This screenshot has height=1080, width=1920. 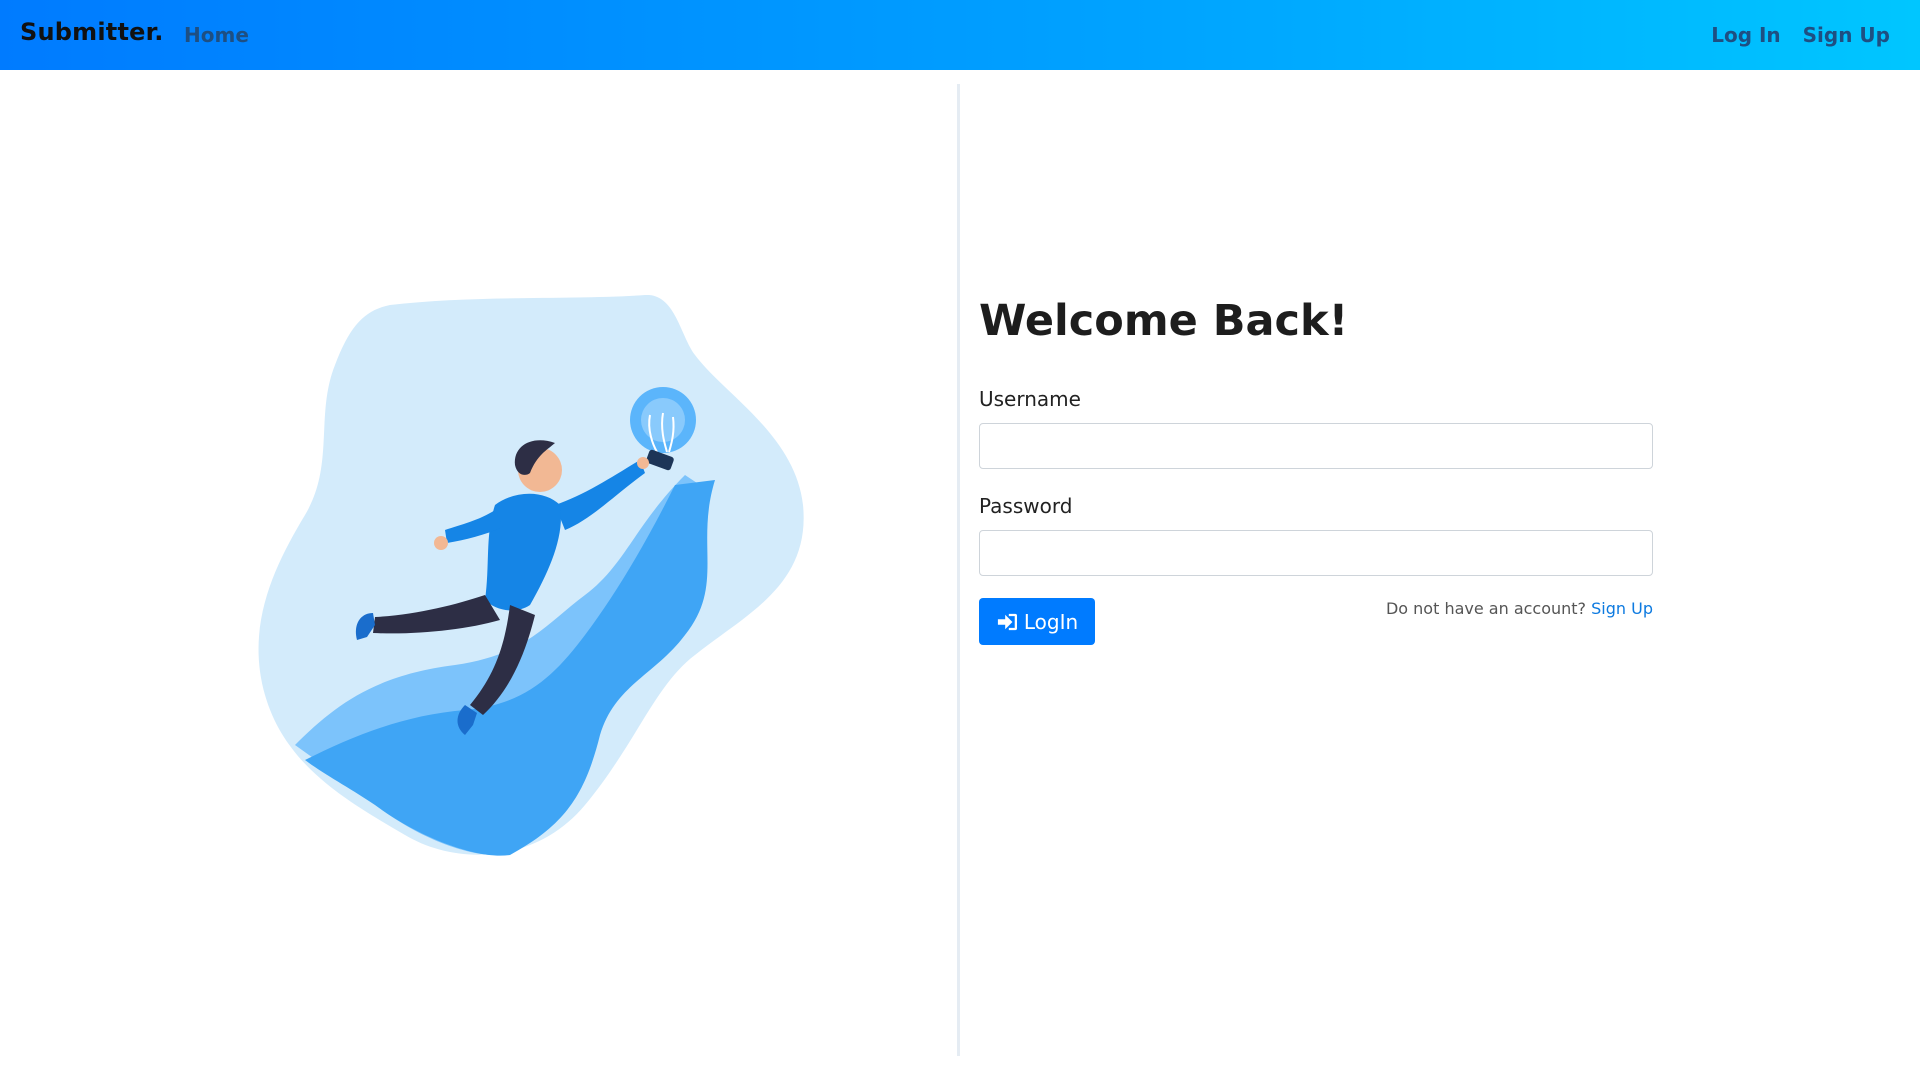 What do you see at coordinates (92, 32) in the screenshot?
I see `brand-logo: Submitter.` at bounding box center [92, 32].